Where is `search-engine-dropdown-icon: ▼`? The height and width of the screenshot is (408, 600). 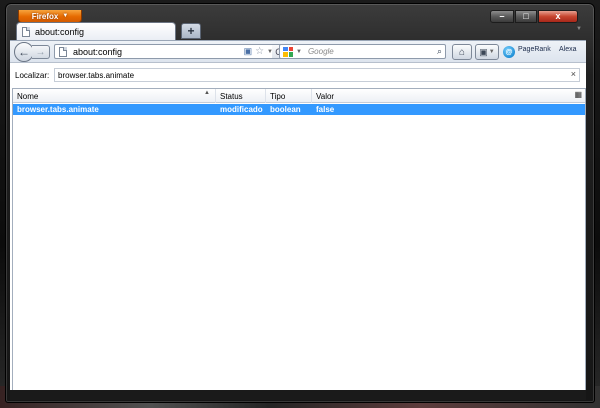 search-engine-dropdown-icon: ▼ is located at coordinates (299, 52).